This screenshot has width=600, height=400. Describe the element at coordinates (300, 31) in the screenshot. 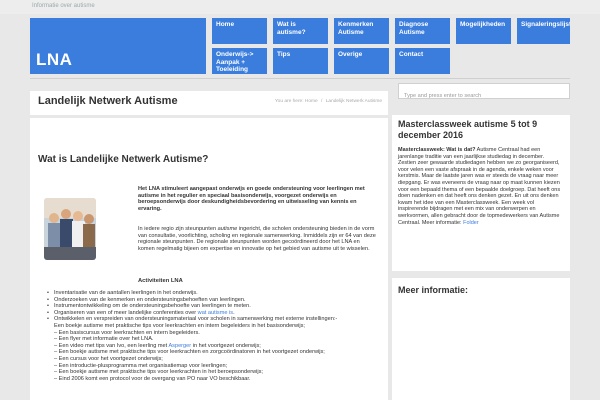

I see `nav-wat-is-autisme: Wat is autisme?` at that location.